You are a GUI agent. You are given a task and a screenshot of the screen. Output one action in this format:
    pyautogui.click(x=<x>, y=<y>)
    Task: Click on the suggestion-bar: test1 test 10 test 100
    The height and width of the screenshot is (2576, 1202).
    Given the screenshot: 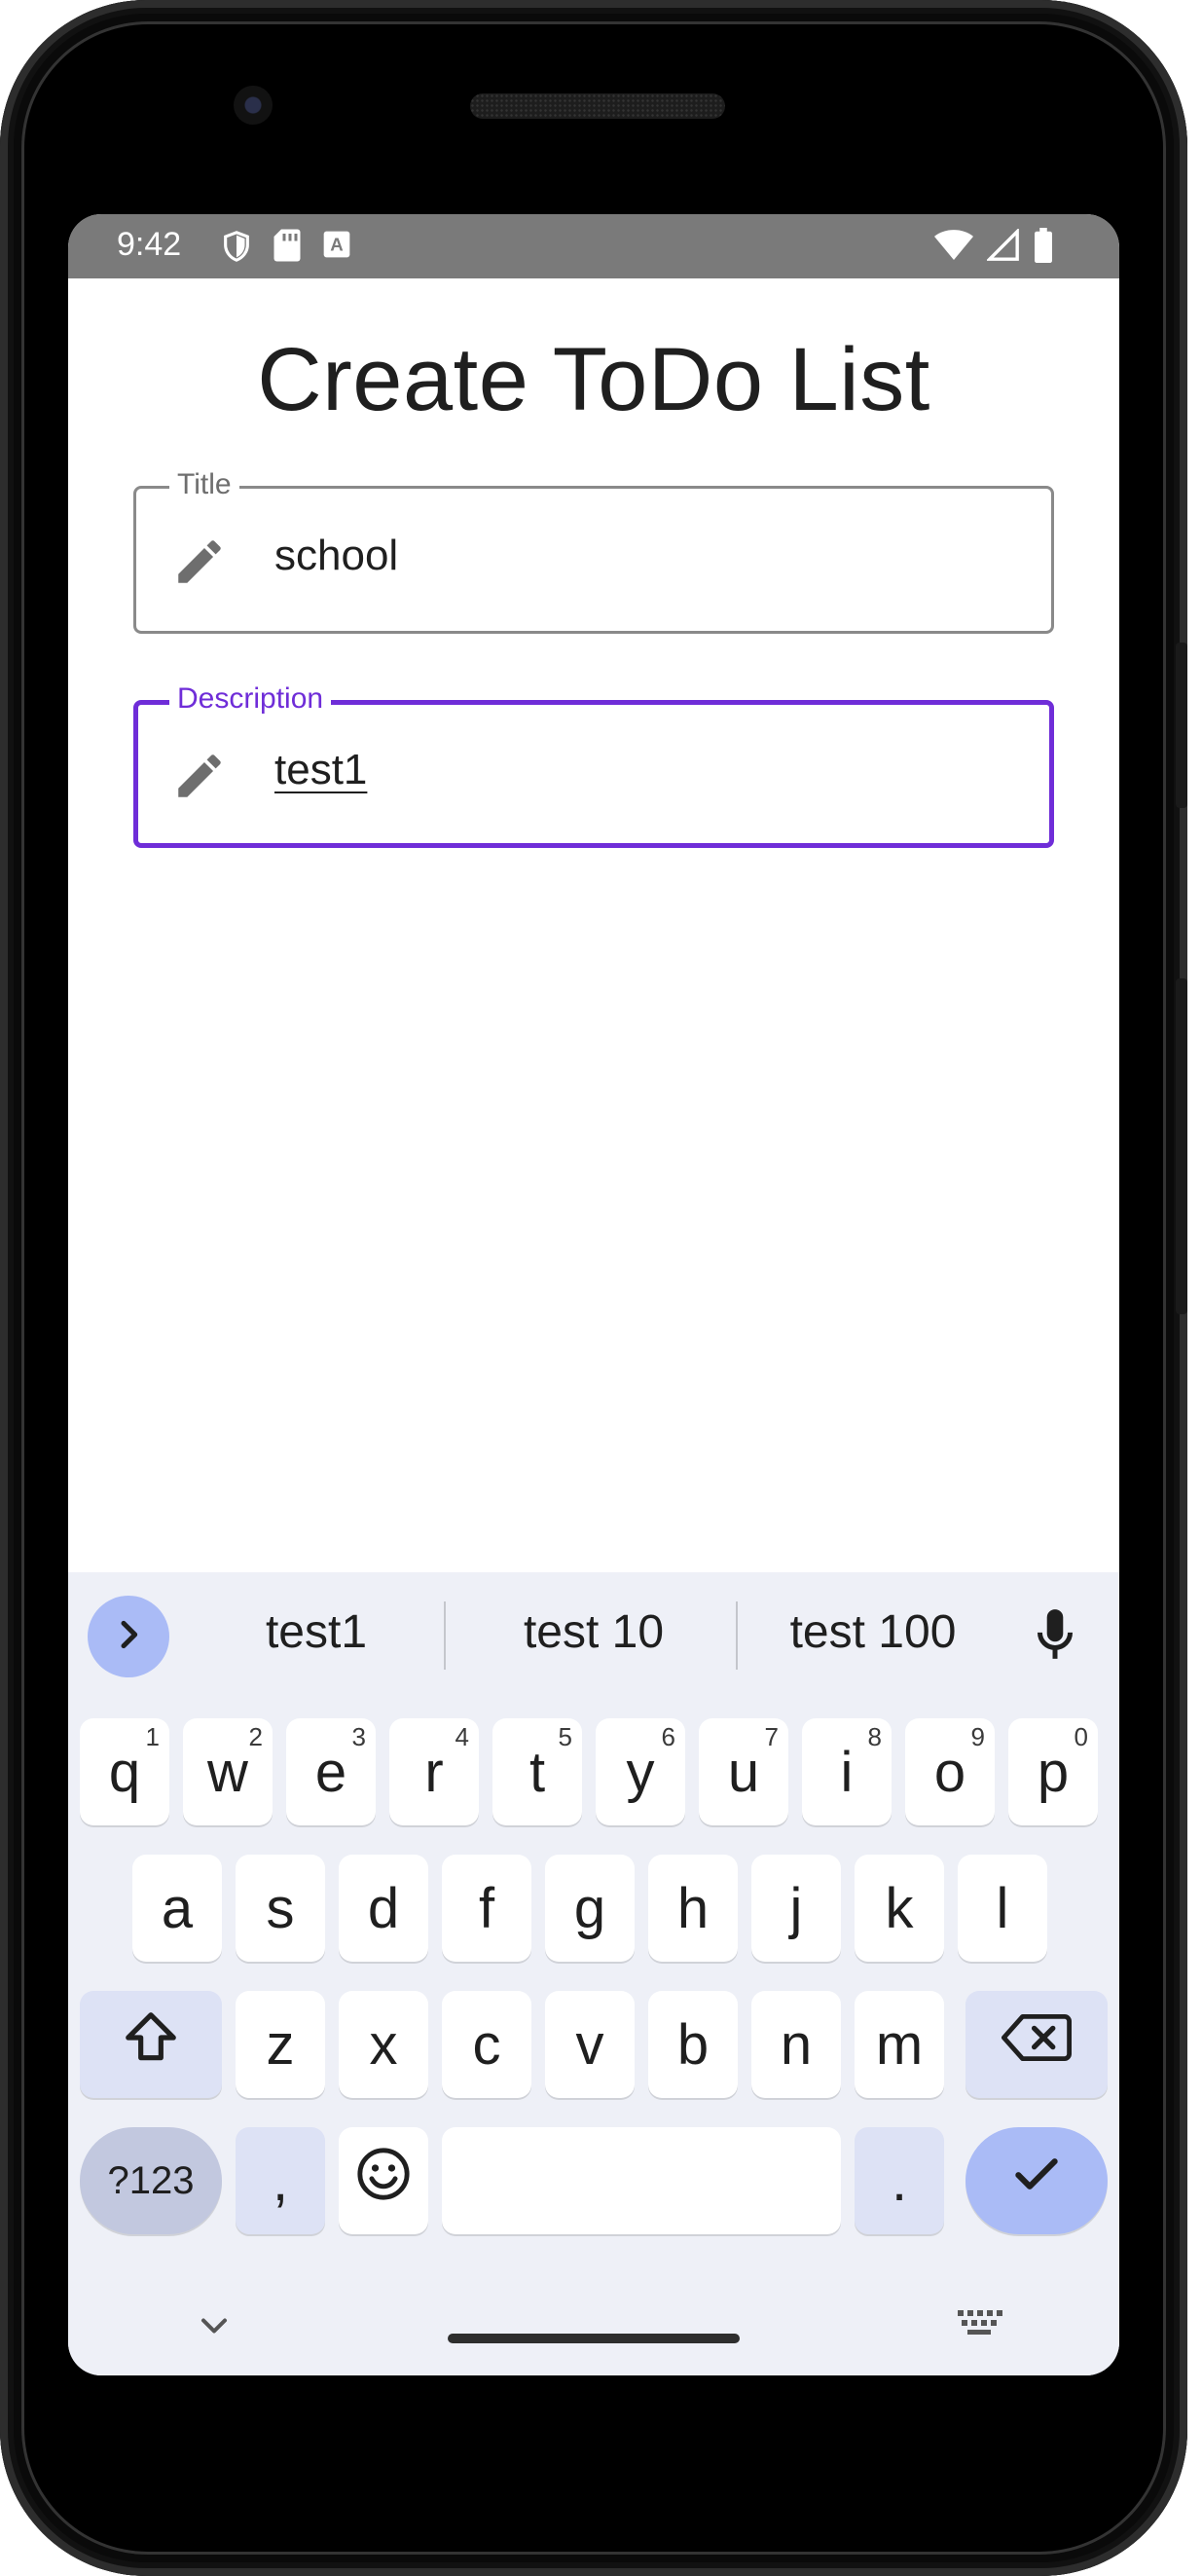 What is the action you would take?
    pyautogui.click(x=593, y=1635)
    